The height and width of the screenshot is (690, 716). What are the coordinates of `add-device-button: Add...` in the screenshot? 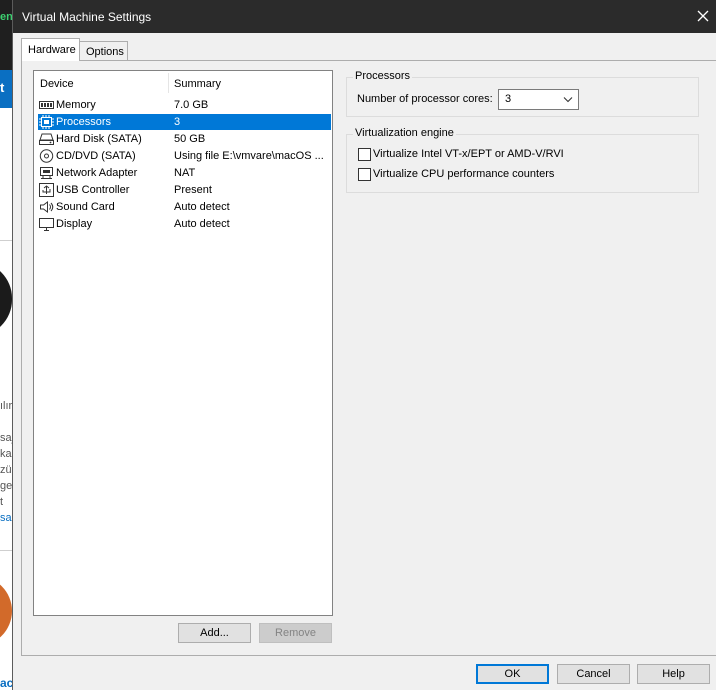 It's located at (214, 633).